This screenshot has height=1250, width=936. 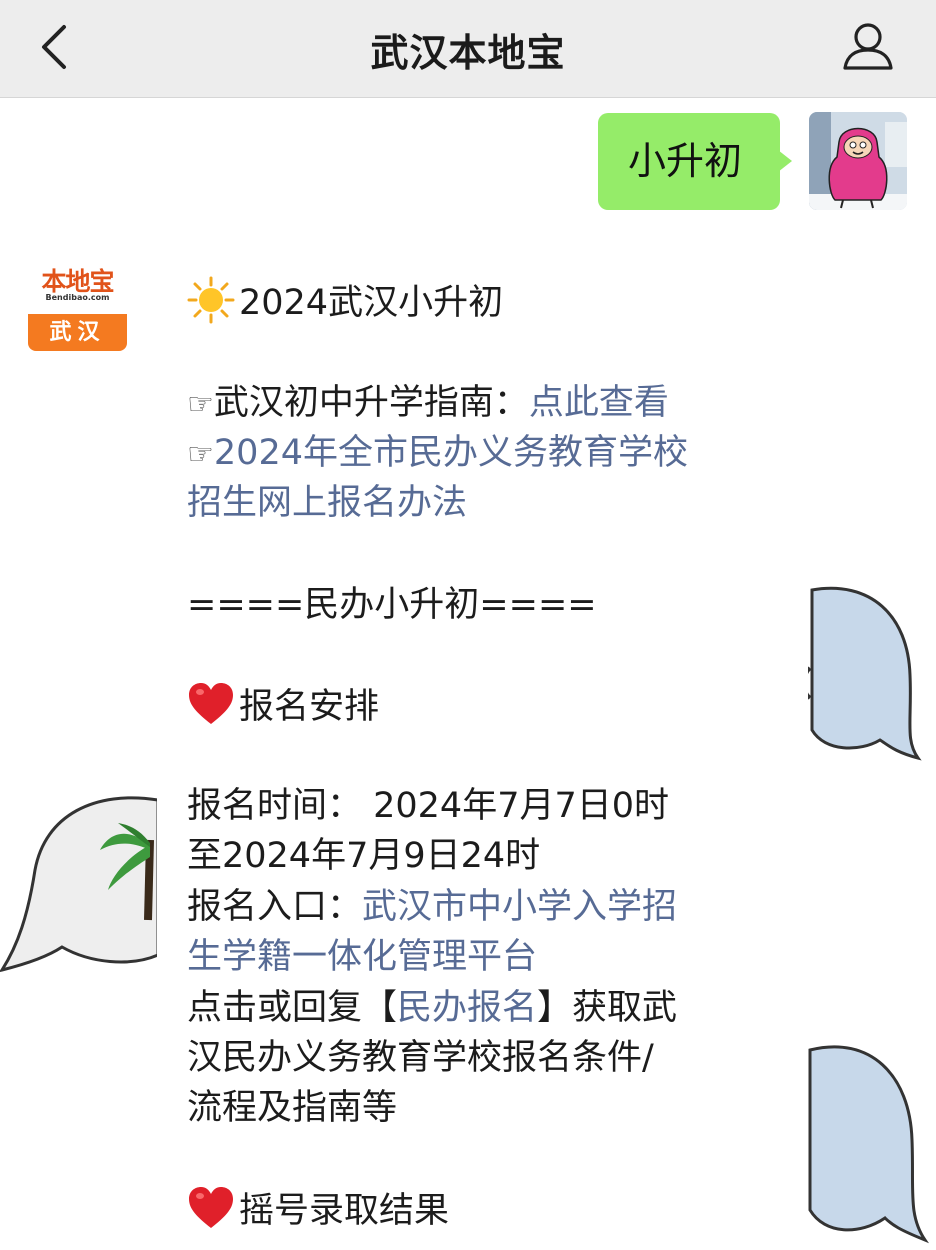 What do you see at coordinates (344, 1211) in the screenshot?
I see `section2-title: 摇号录取结果` at bounding box center [344, 1211].